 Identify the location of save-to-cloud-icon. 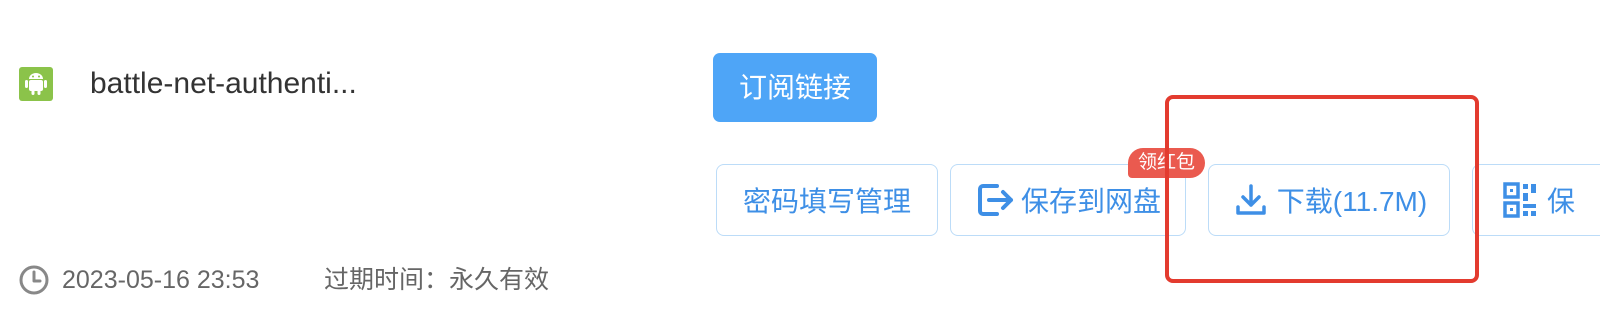
(995, 200).